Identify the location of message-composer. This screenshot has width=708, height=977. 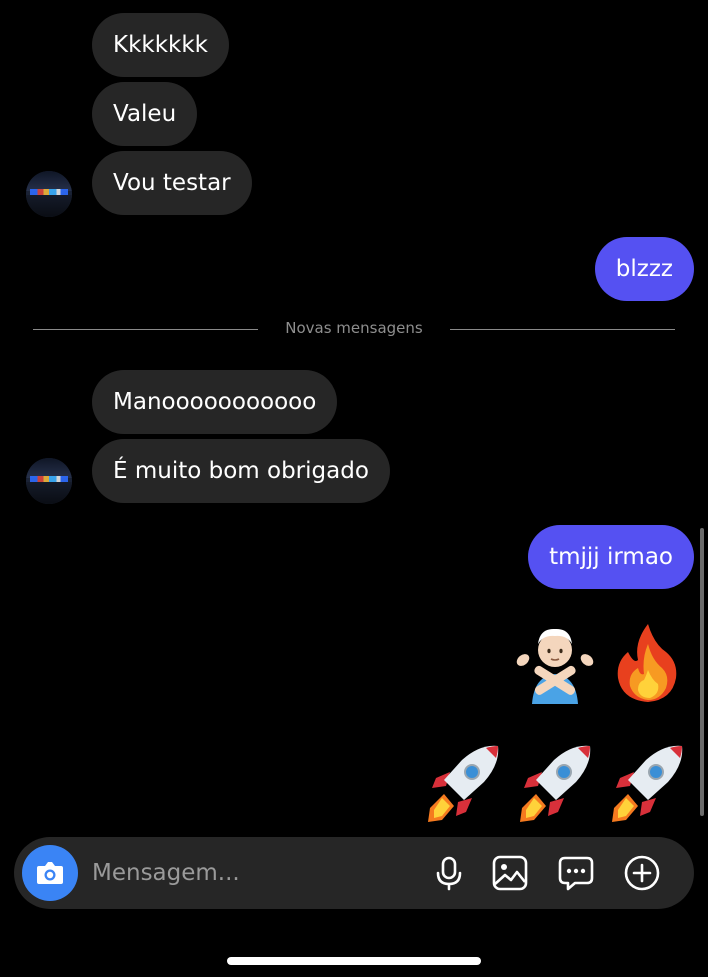
(354, 873).